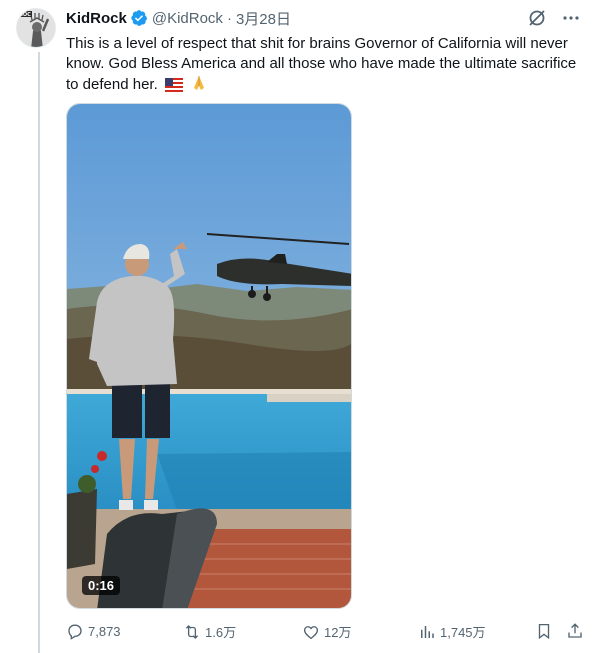  I want to click on like-button: 12万, so click(326, 631).